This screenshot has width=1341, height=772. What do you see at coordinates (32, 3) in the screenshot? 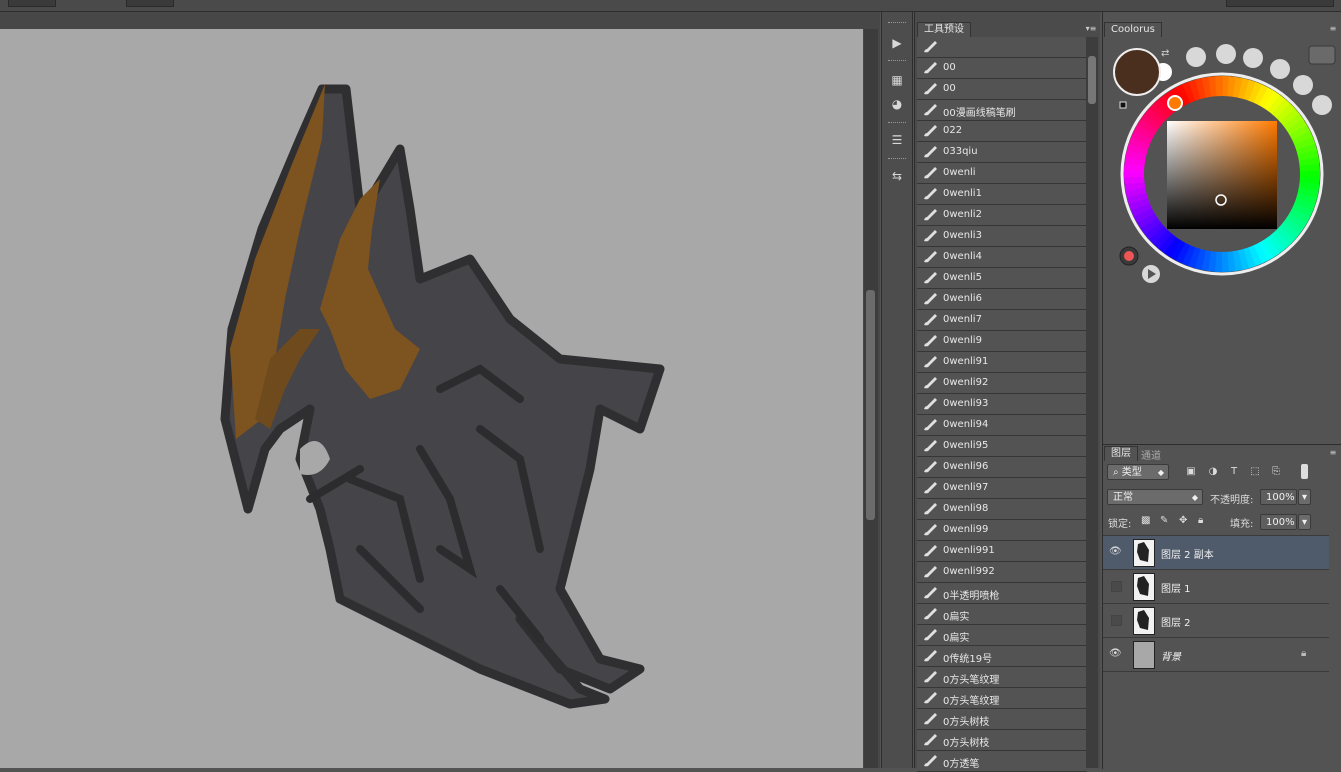
I see `brush-size-field` at bounding box center [32, 3].